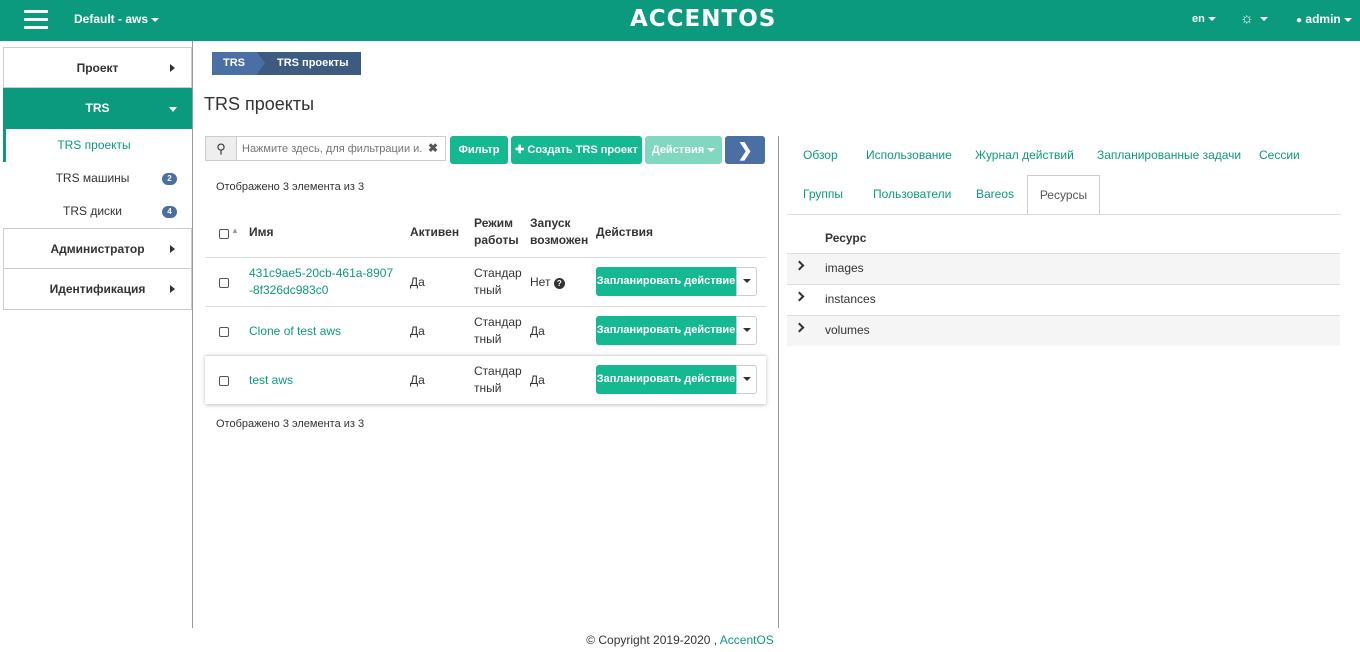 This screenshot has width=1360, height=652. Describe the element at coordinates (540, 282) in the screenshot. I see `launch-value: Нет` at that location.